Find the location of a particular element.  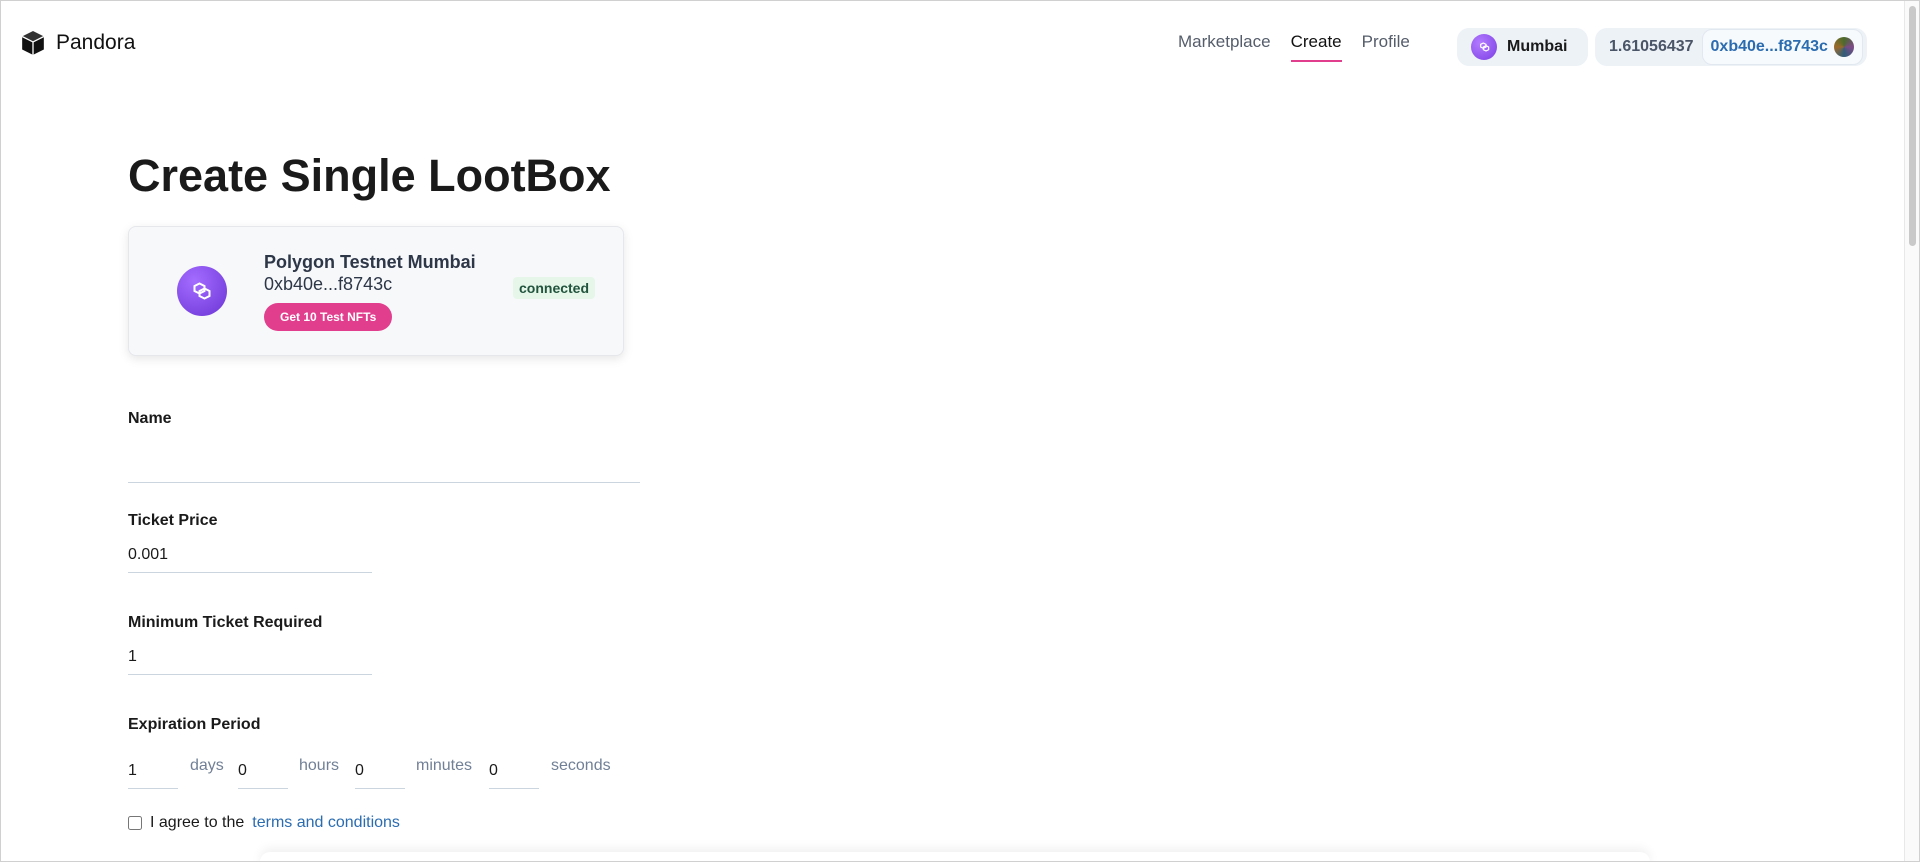

days-unit: days is located at coordinates (207, 765).